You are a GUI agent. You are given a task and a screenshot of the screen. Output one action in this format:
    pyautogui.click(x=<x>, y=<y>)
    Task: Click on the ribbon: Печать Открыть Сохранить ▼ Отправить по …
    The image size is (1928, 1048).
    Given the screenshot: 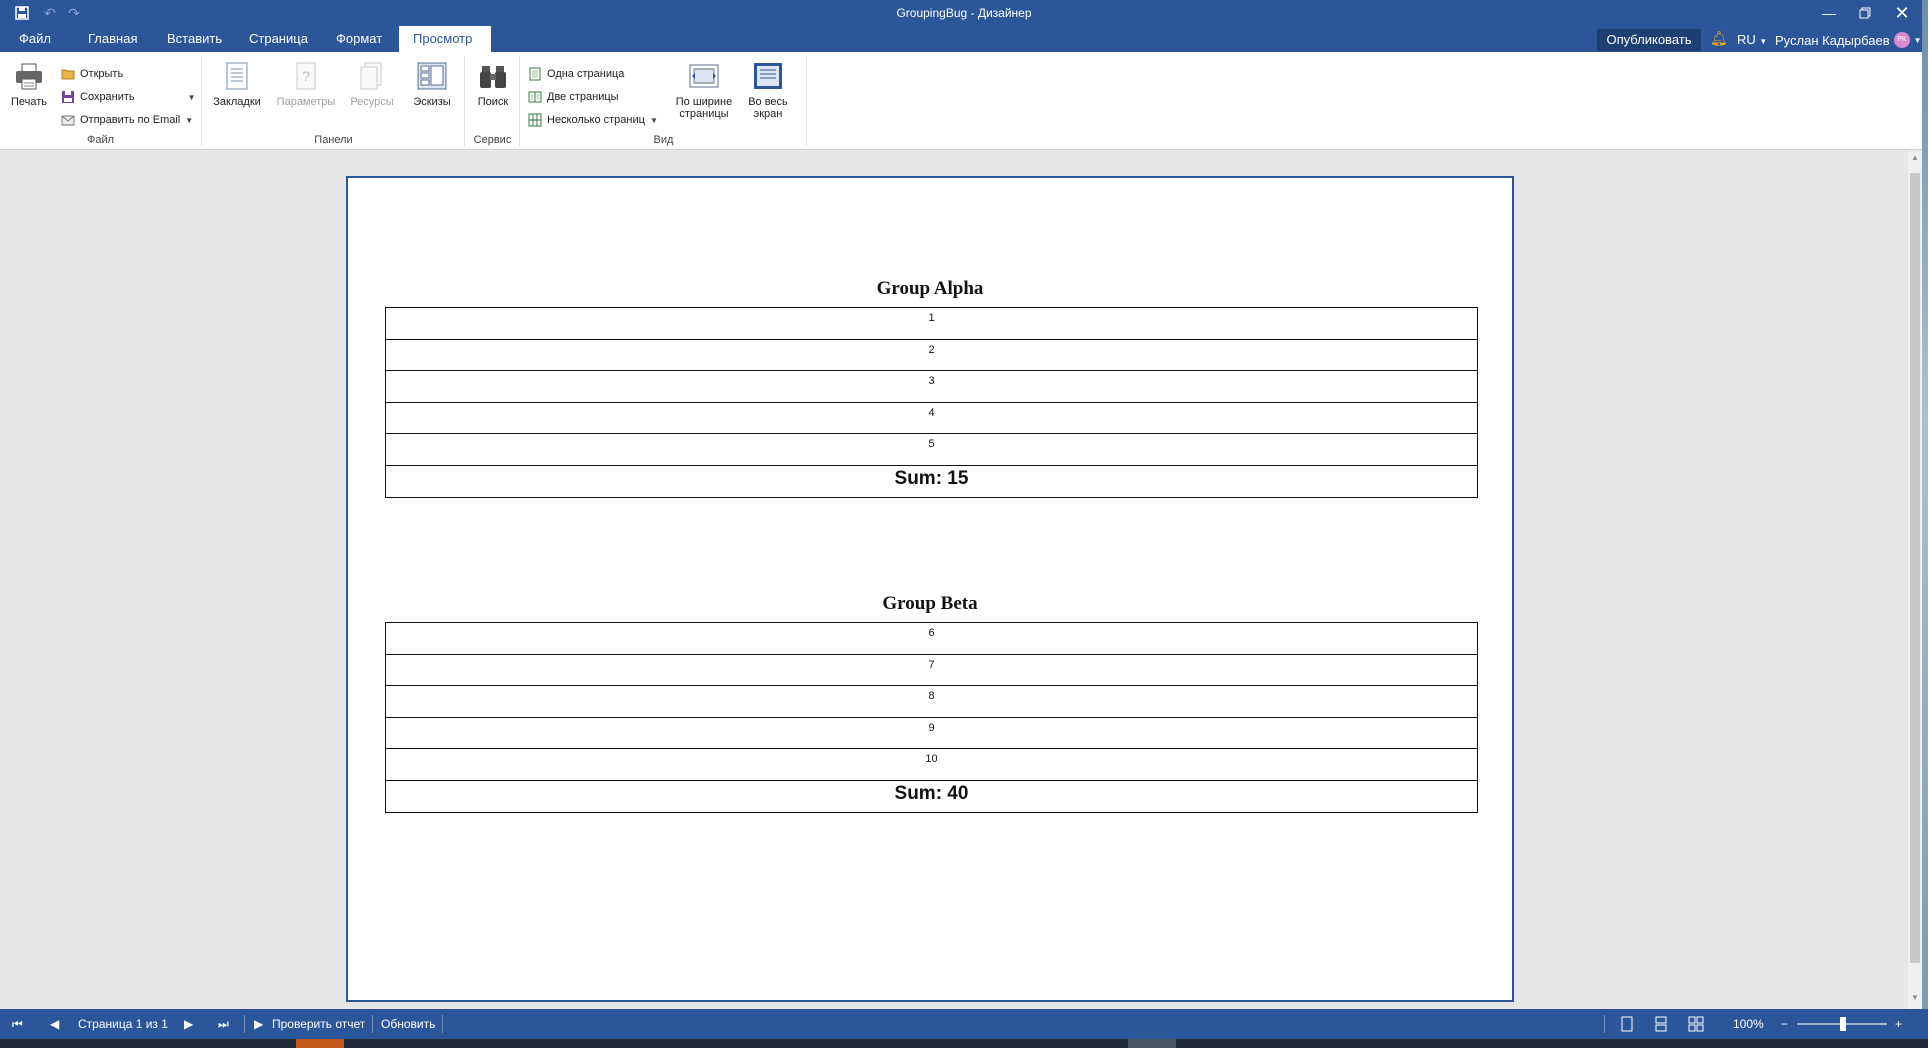 What is the action you would take?
    pyautogui.click(x=964, y=101)
    